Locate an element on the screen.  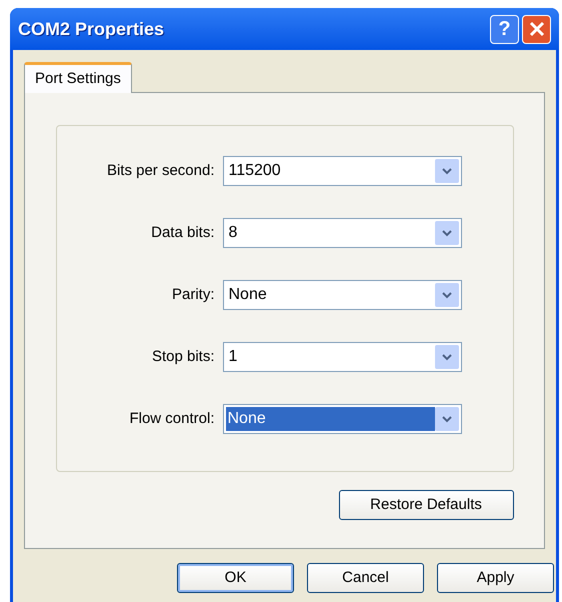
close-button is located at coordinates (536, 29).